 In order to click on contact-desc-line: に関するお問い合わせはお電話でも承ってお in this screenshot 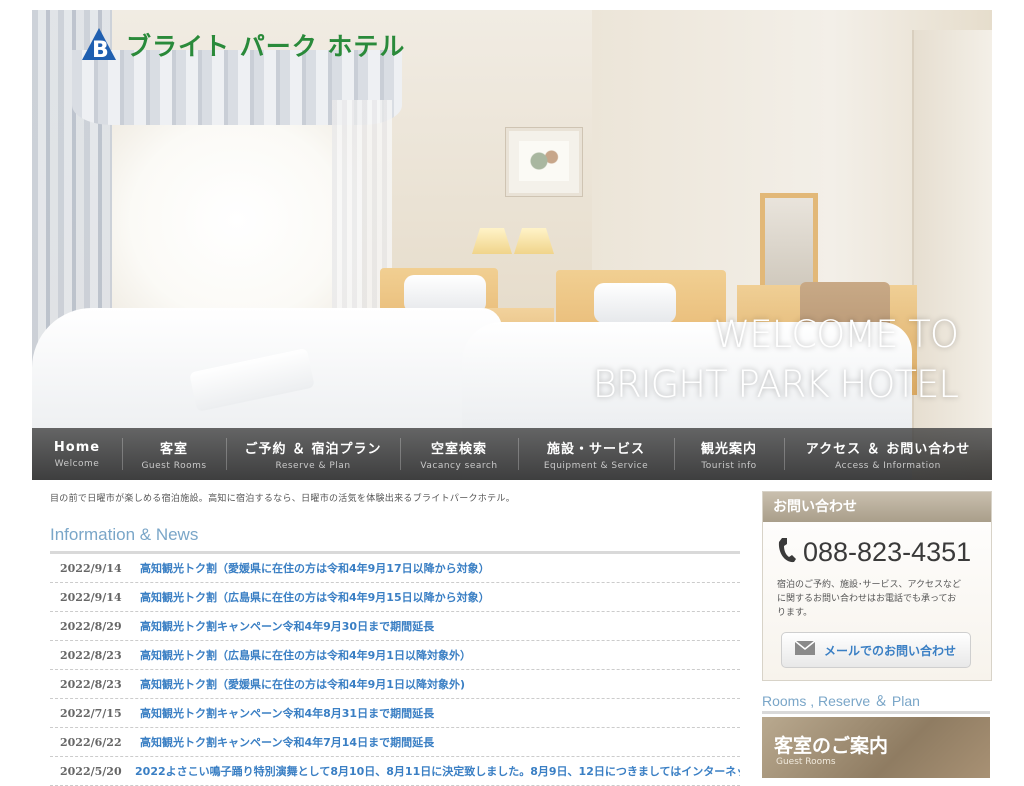, I will do `click(867, 599)`.